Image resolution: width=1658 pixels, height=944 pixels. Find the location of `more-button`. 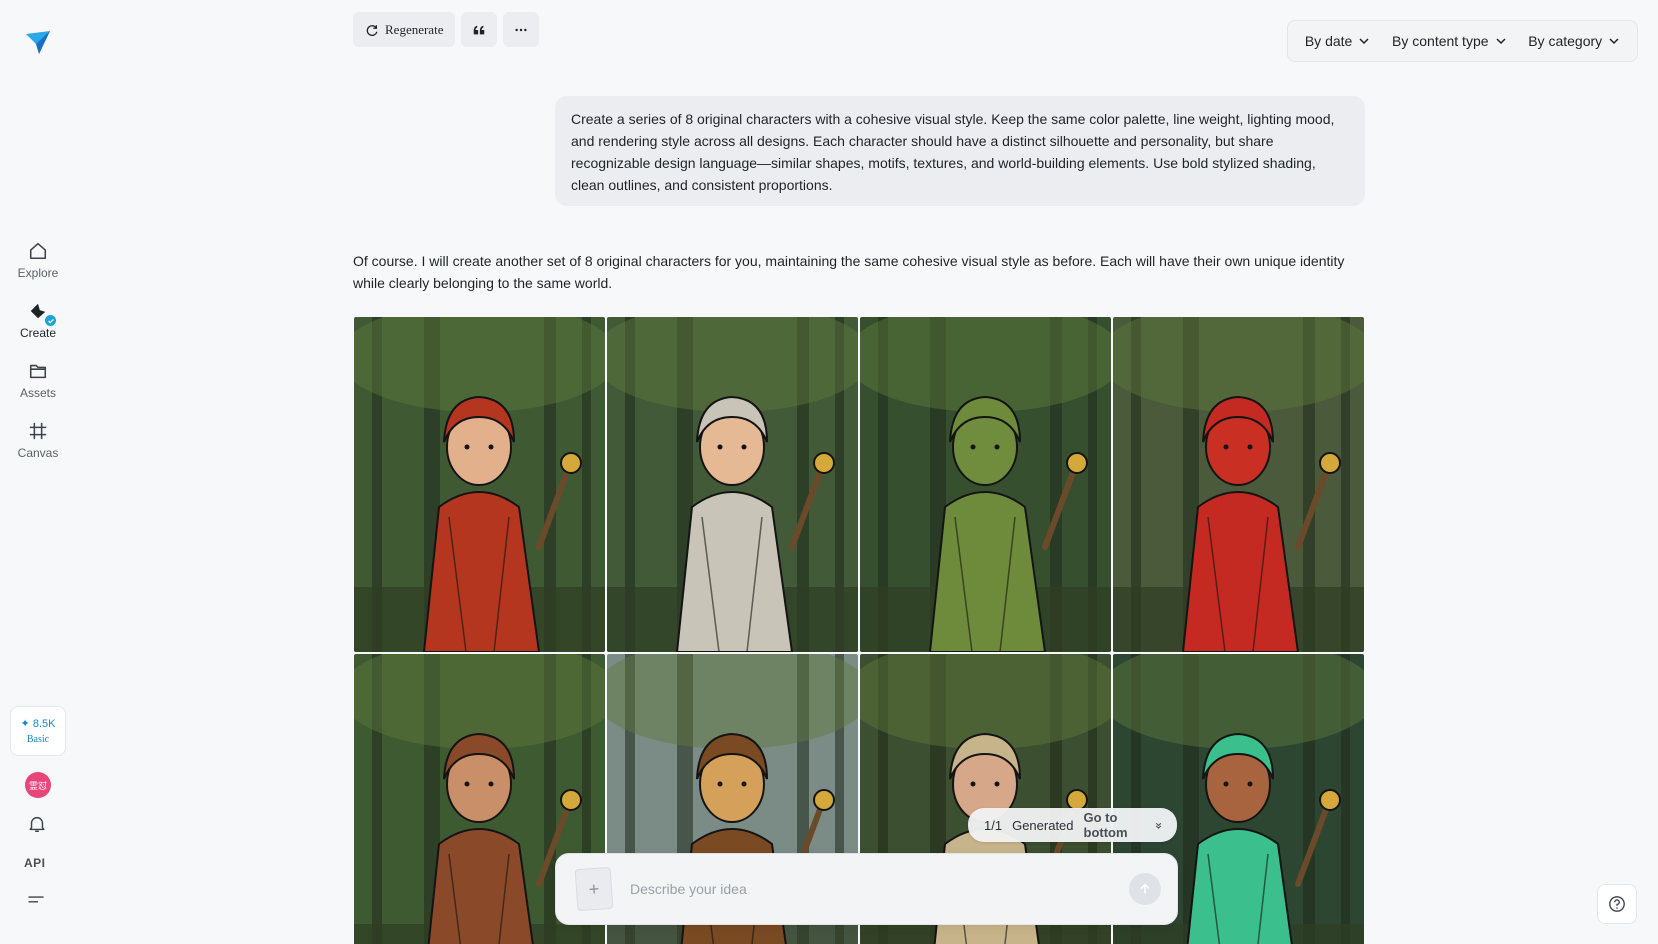

more-button is located at coordinates (521, 29).